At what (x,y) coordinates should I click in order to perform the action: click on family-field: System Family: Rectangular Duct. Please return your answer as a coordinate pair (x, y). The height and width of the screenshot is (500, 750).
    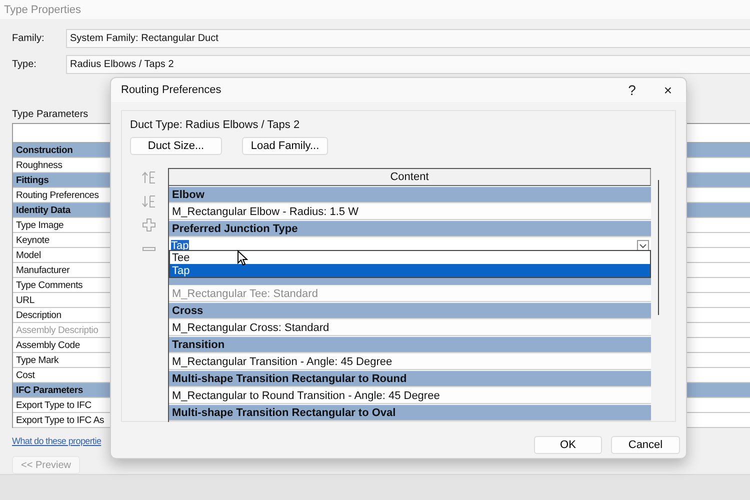
    Looking at the image, I should click on (408, 38).